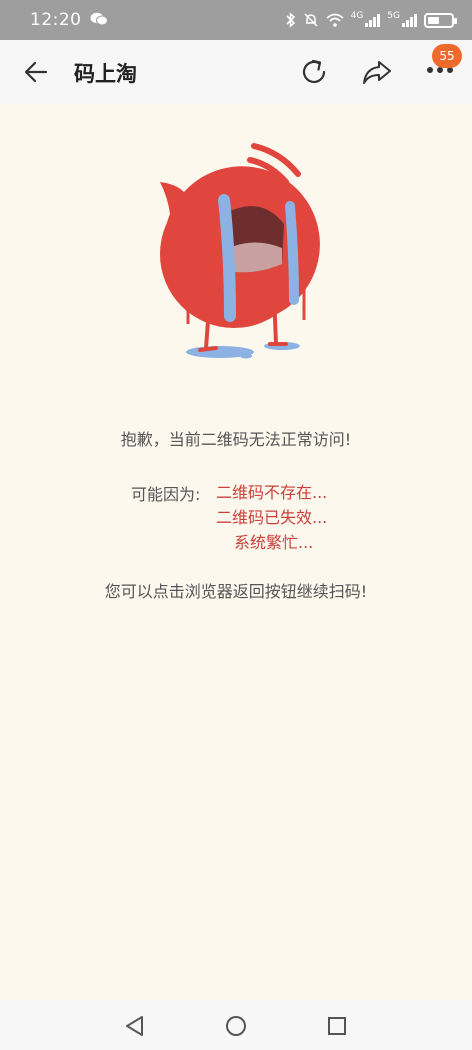 This screenshot has width=472, height=1050. Describe the element at coordinates (311, 20) in the screenshot. I see `bell-mute-icon` at that location.